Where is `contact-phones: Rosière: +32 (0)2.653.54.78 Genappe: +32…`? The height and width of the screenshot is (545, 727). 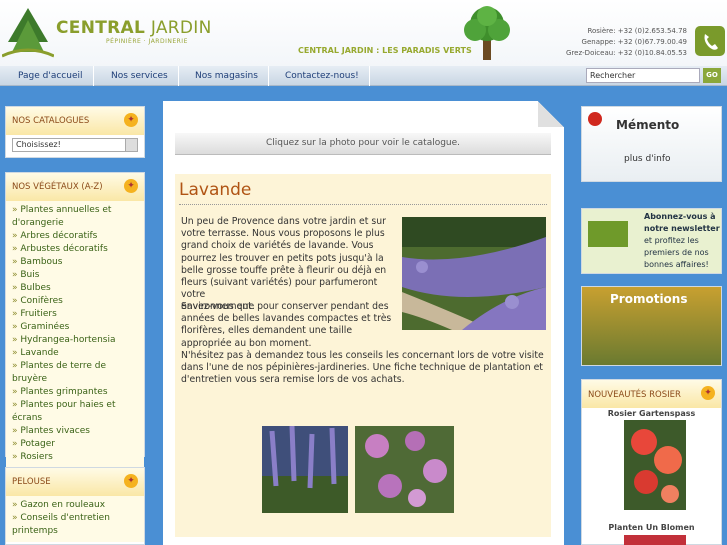 contact-phones: Rosière: +32 (0)2.653.54.78 Genappe: +32… is located at coordinates (626, 42).